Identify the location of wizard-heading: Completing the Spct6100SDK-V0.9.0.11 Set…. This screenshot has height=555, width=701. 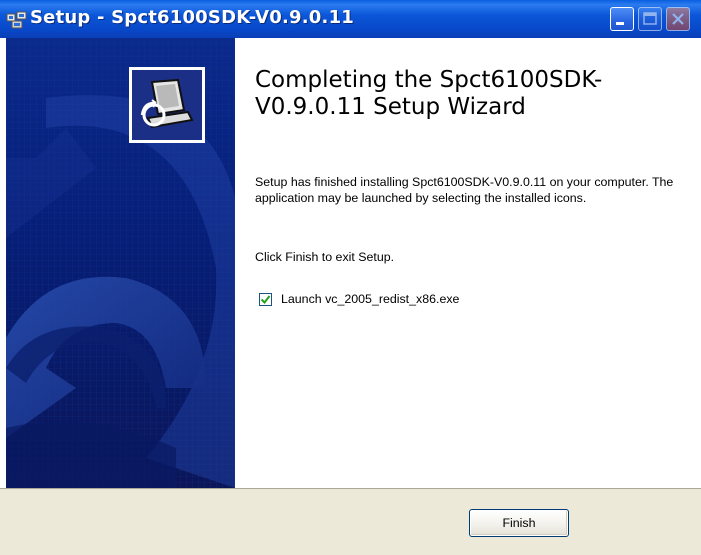
(429, 93).